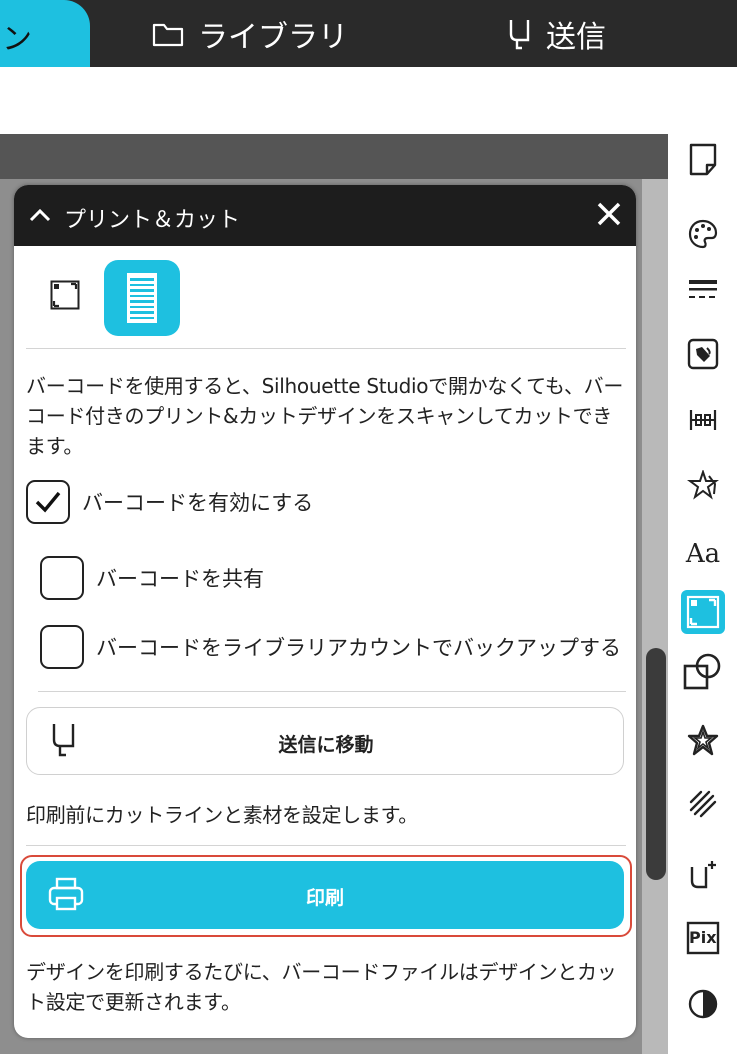 The height and width of the screenshot is (1054, 737). What do you see at coordinates (655, 616) in the screenshot?
I see `canvas-scrollbar-track` at bounding box center [655, 616].